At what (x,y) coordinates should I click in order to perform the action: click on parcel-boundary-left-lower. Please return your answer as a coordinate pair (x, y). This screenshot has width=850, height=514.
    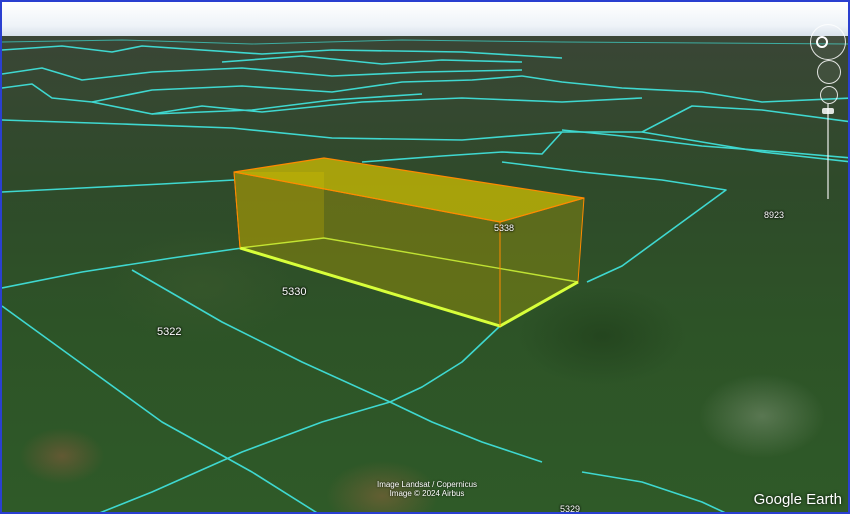
    Looking at the image, I should click on (122, 268).